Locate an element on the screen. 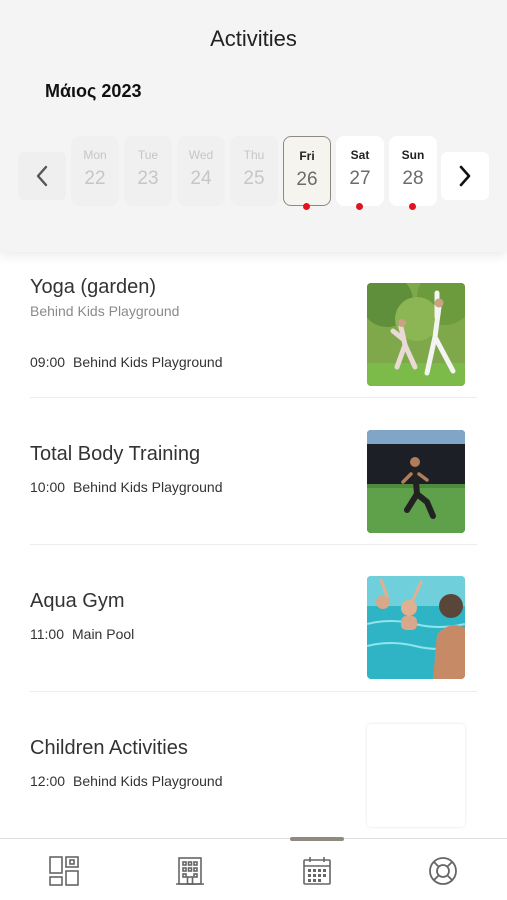 This screenshot has width=507, height=900. chevron-left-icon is located at coordinates (42, 176).